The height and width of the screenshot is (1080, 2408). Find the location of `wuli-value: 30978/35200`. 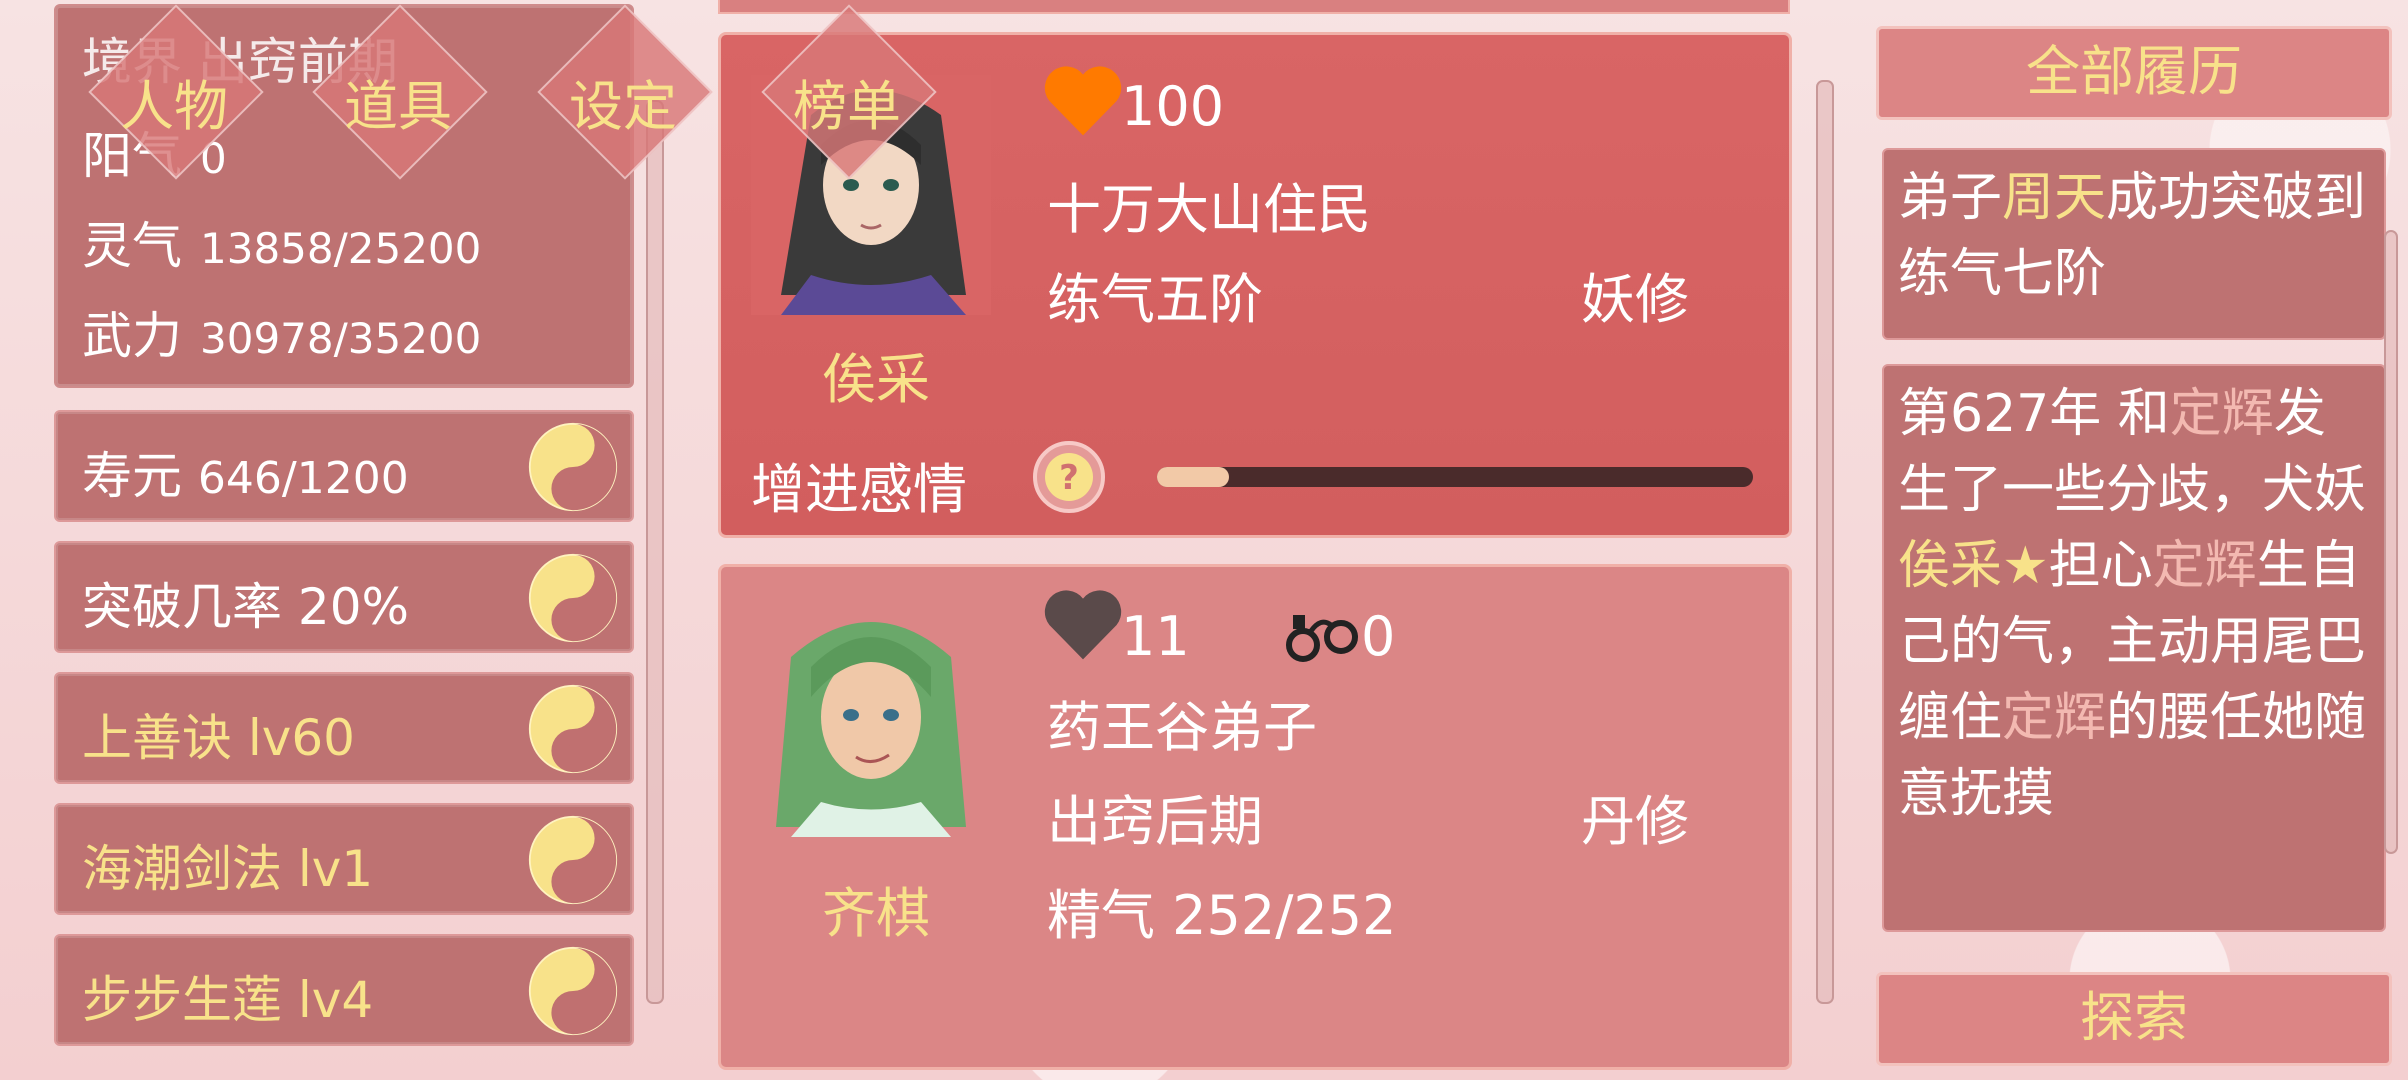

wuli-value: 30978/35200 is located at coordinates (341, 338).